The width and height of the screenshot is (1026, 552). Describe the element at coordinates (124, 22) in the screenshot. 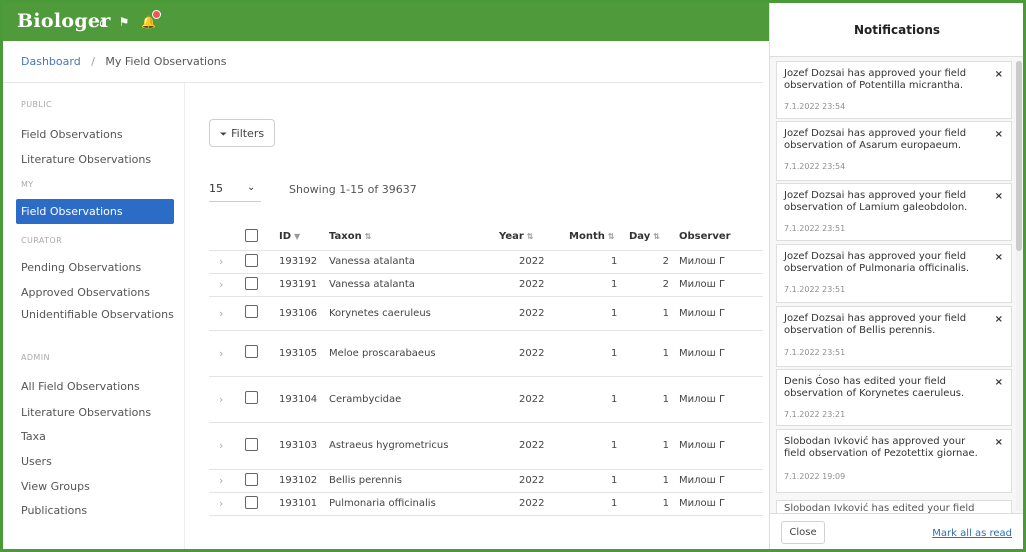

I see `flag-icon: ⚑` at that location.